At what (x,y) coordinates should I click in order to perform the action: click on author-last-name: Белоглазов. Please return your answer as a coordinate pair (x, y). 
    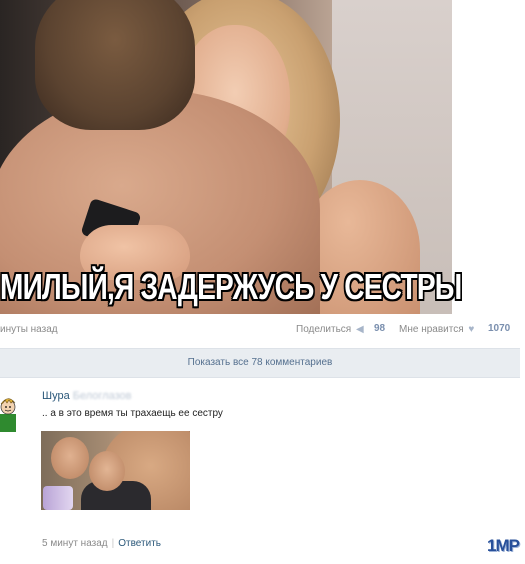
    Looking at the image, I should click on (102, 396).